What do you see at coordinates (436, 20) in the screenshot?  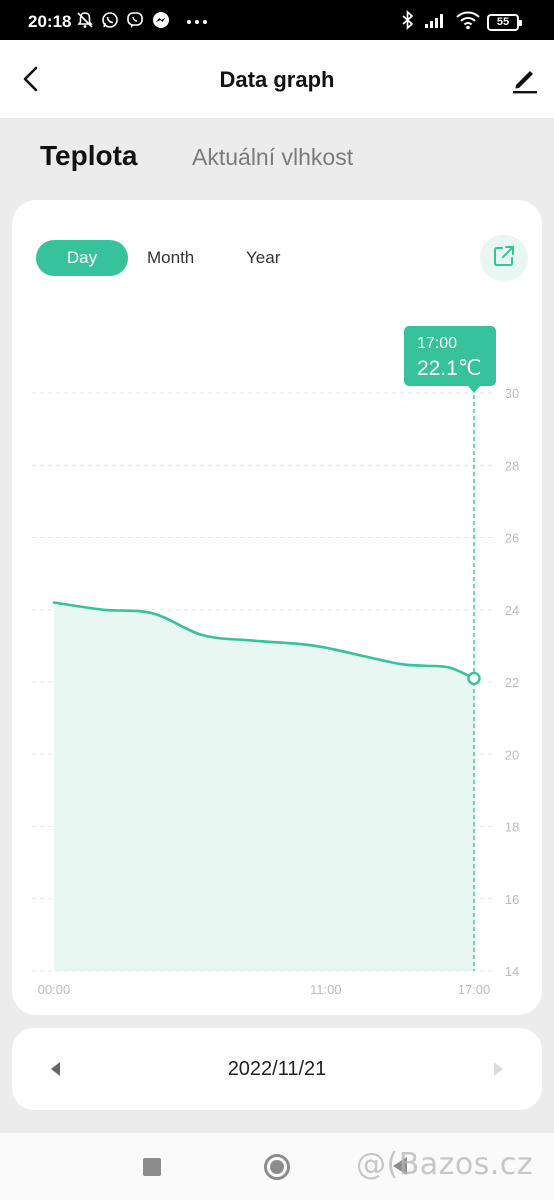 I see `signal-icon` at bounding box center [436, 20].